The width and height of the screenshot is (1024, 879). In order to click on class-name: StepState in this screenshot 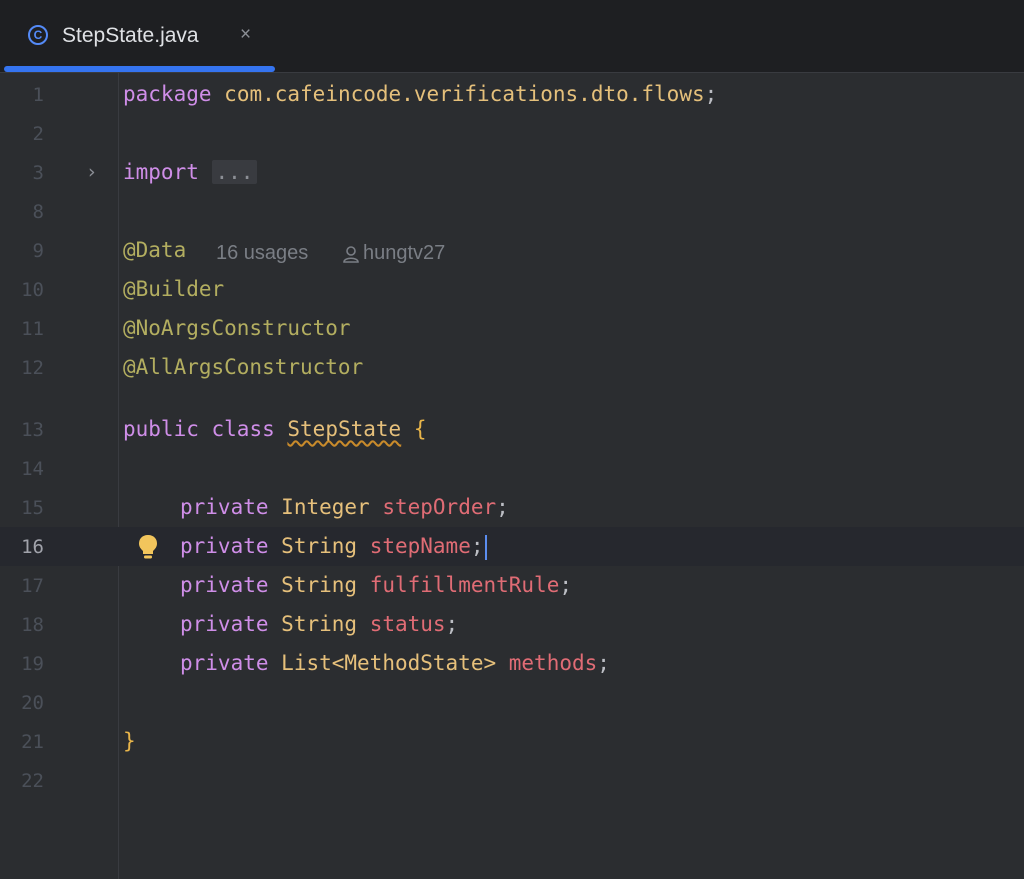, I will do `click(344, 429)`.